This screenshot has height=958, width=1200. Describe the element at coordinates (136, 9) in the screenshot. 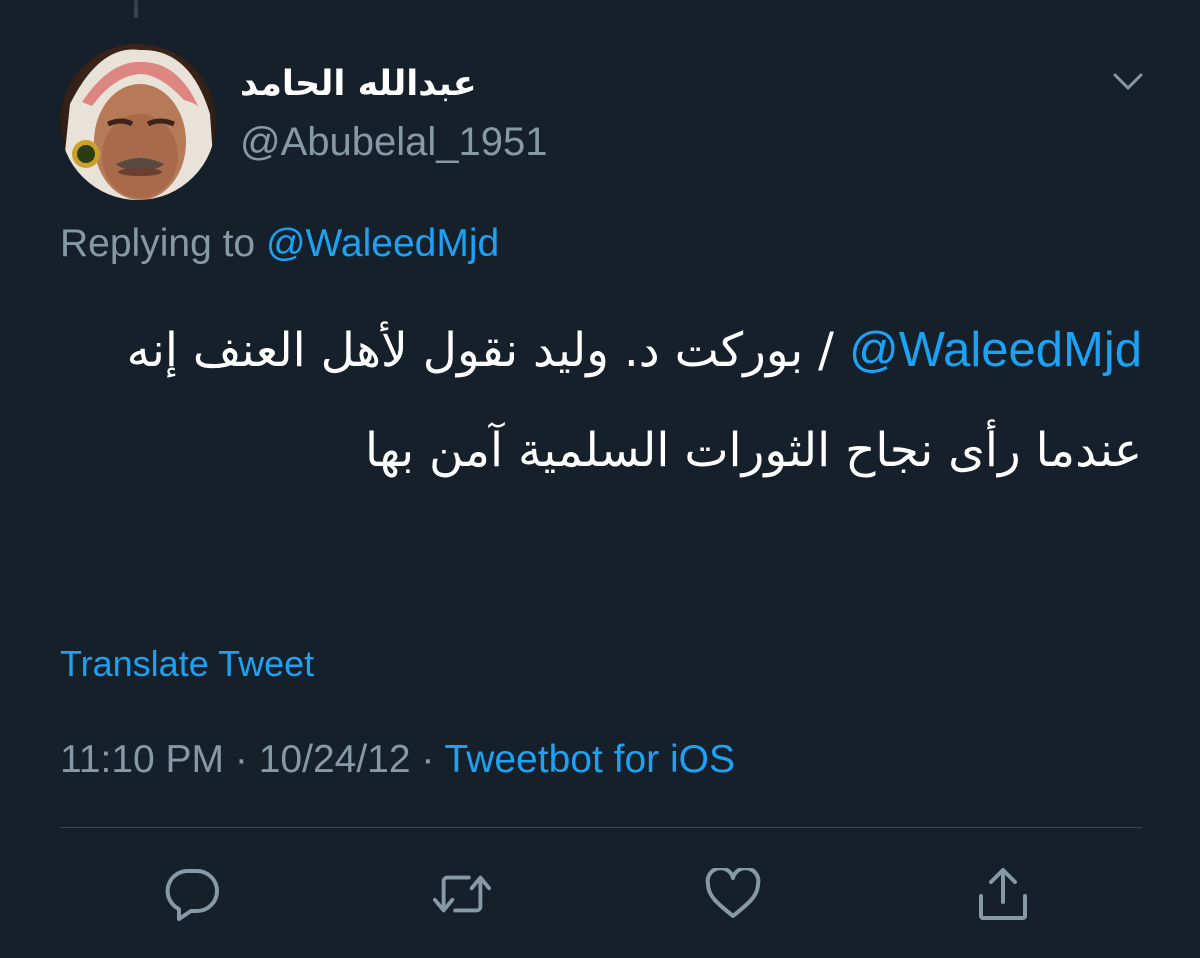

I see `thread-line` at that location.